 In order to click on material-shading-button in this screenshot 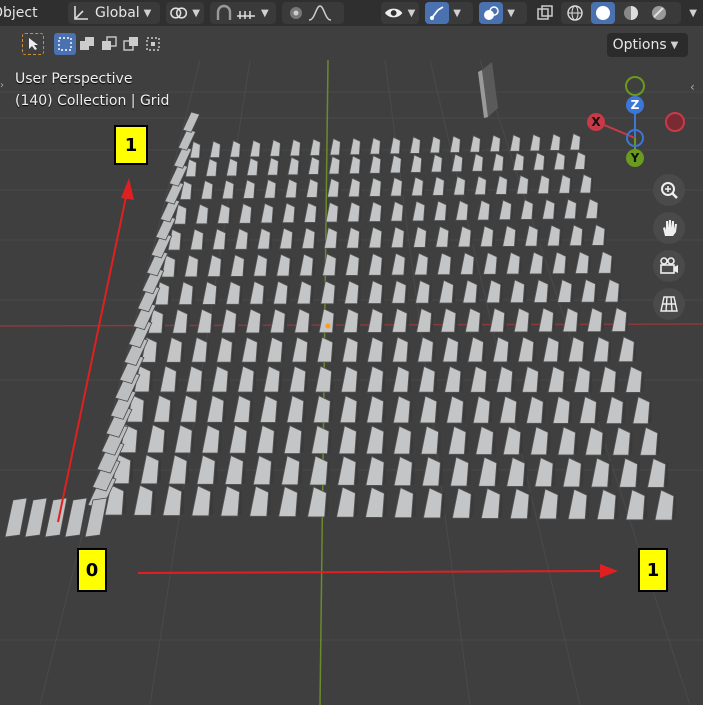, I will do `click(631, 13)`.